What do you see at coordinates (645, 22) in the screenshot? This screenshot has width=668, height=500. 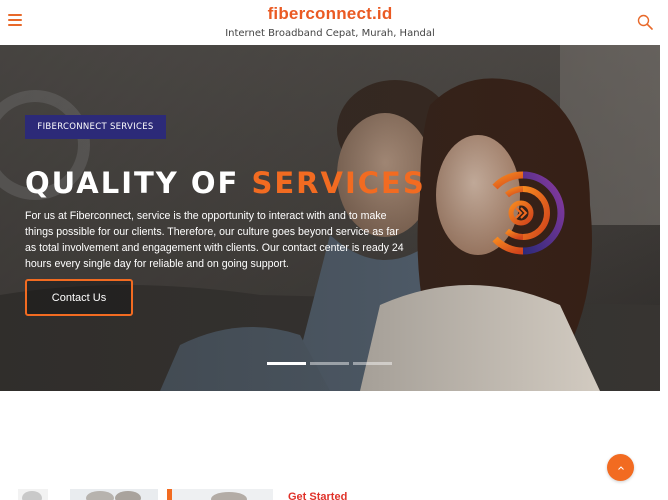 I see `search-icon` at bounding box center [645, 22].